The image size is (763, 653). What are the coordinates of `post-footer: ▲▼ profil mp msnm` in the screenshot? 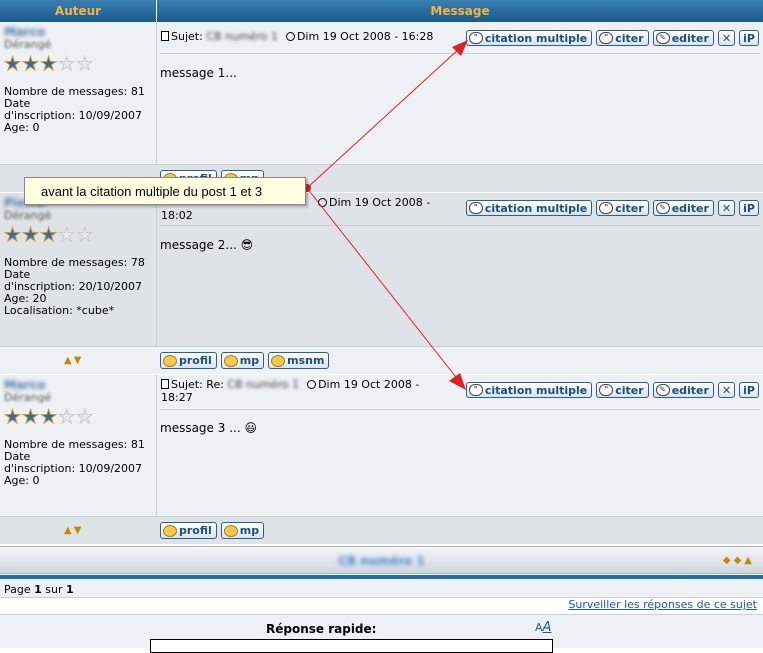 It's located at (381, 360).